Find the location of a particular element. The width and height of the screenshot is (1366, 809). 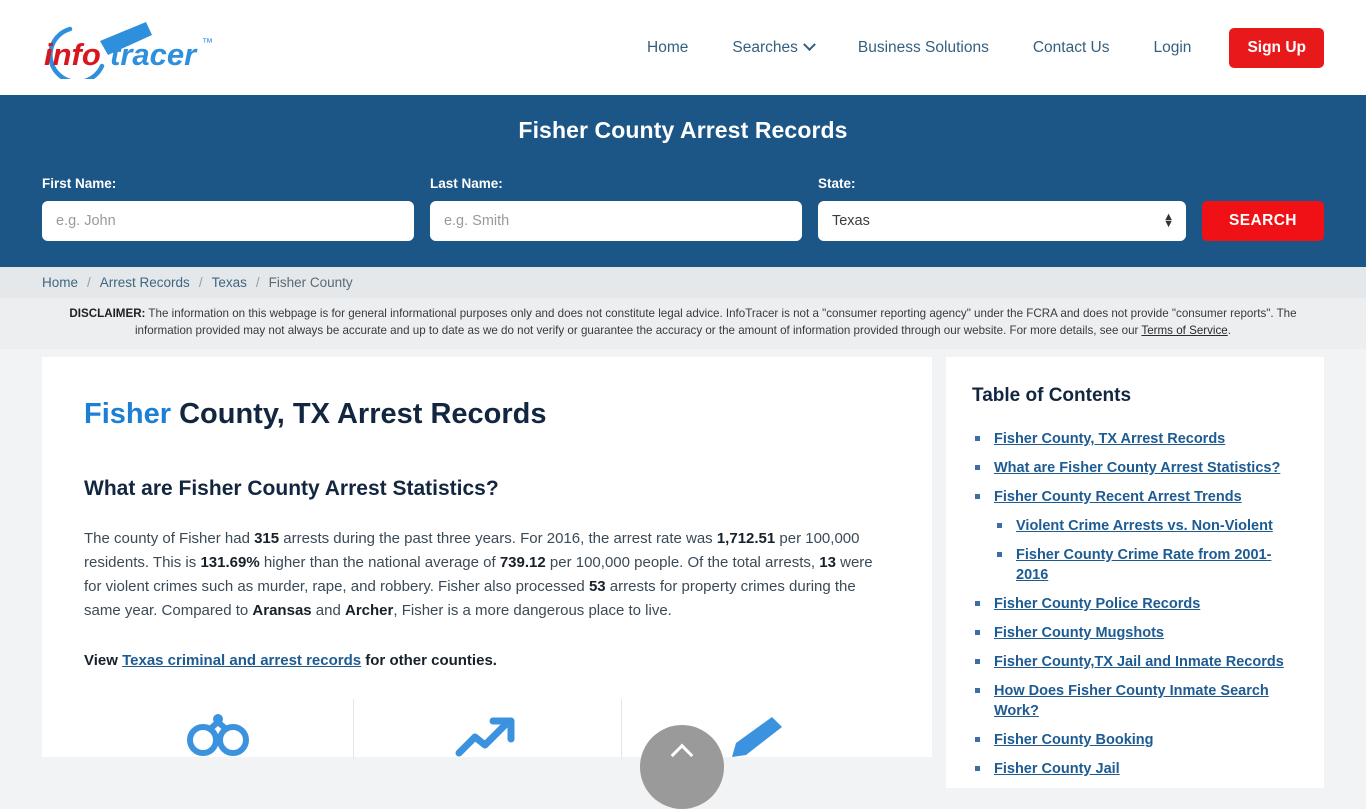

state-label: State: is located at coordinates (836, 183).